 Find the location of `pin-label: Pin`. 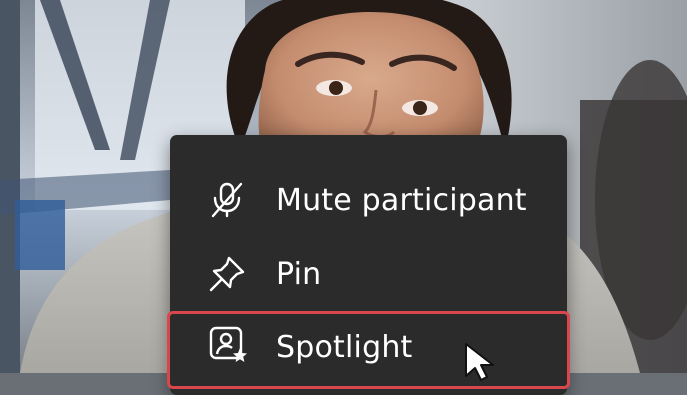

pin-label: Pin is located at coordinates (299, 274).